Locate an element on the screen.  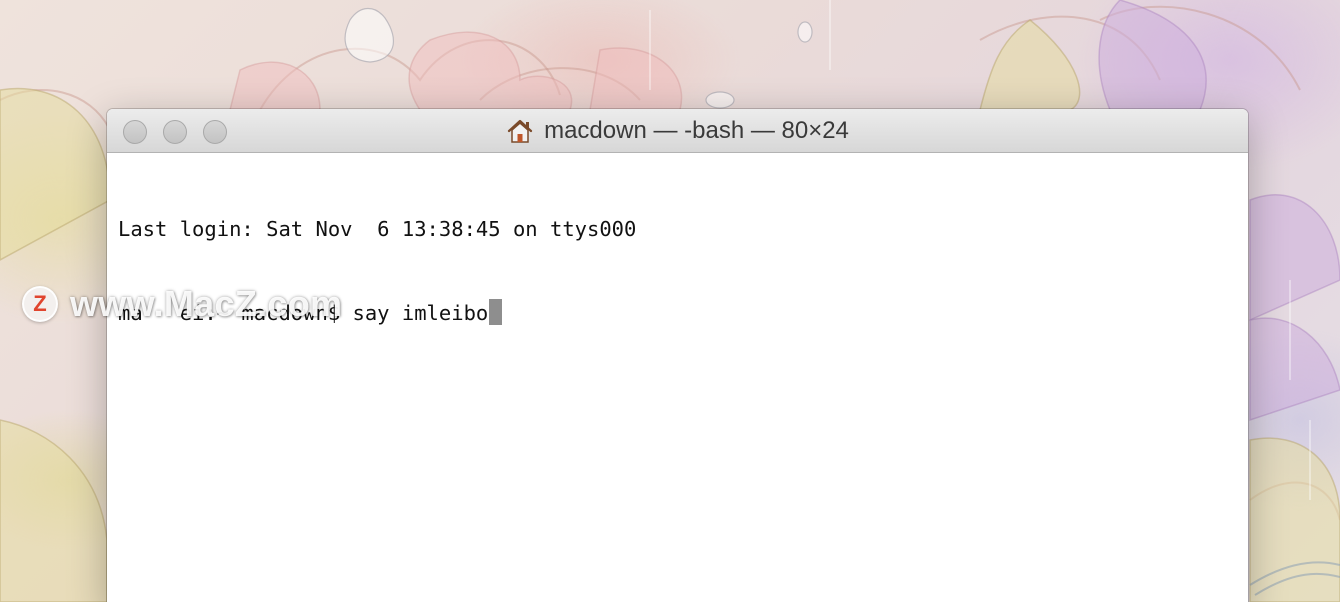
window-title-text: macdown — -bash — 80×24 is located at coordinates (696, 130).